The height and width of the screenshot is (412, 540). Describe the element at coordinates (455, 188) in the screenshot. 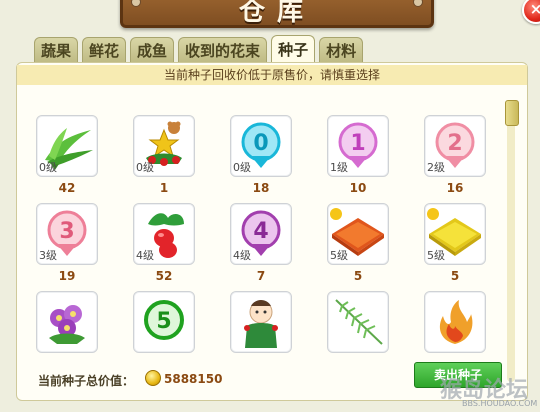

I see `item-count: 16` at that location.